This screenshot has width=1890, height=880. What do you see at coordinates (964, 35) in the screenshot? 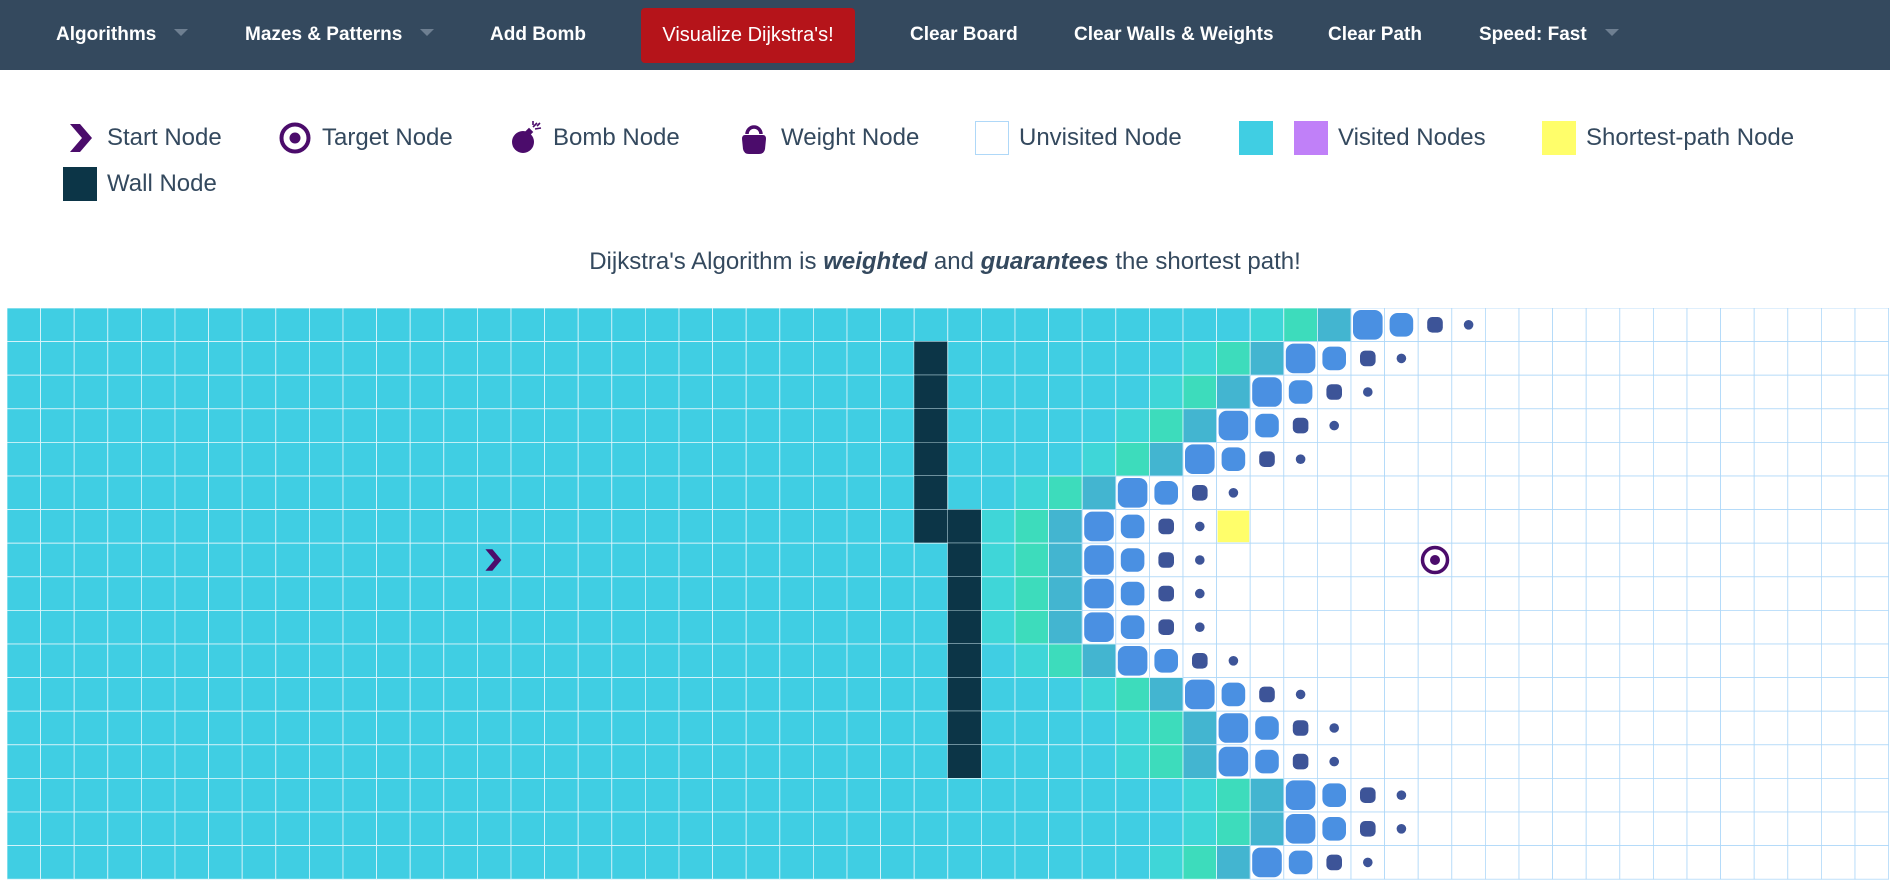
I see `clear-board-button: Clear Board` at bounding box center [964, 35].